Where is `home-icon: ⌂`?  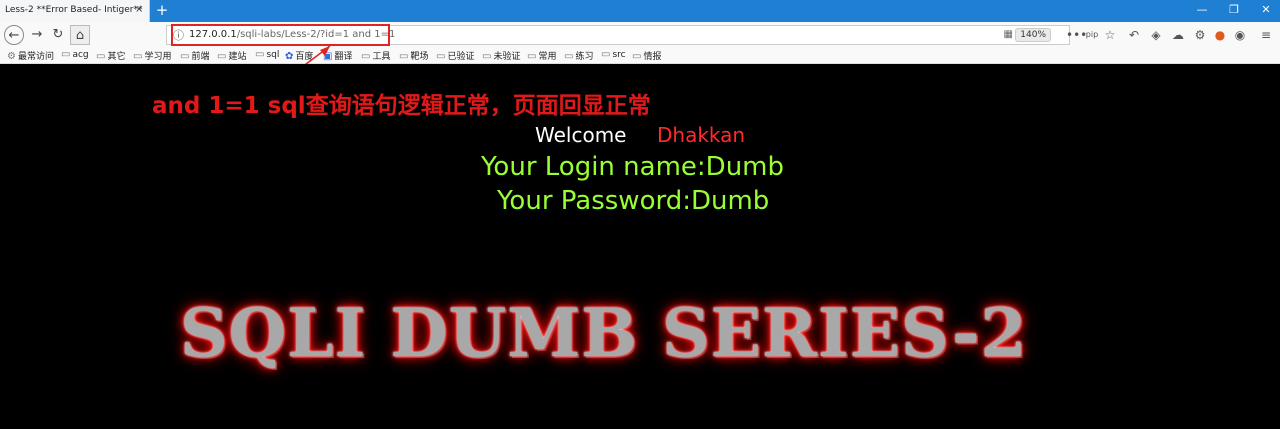 home-icon: ⌂ is located at coordinates (80, 35).